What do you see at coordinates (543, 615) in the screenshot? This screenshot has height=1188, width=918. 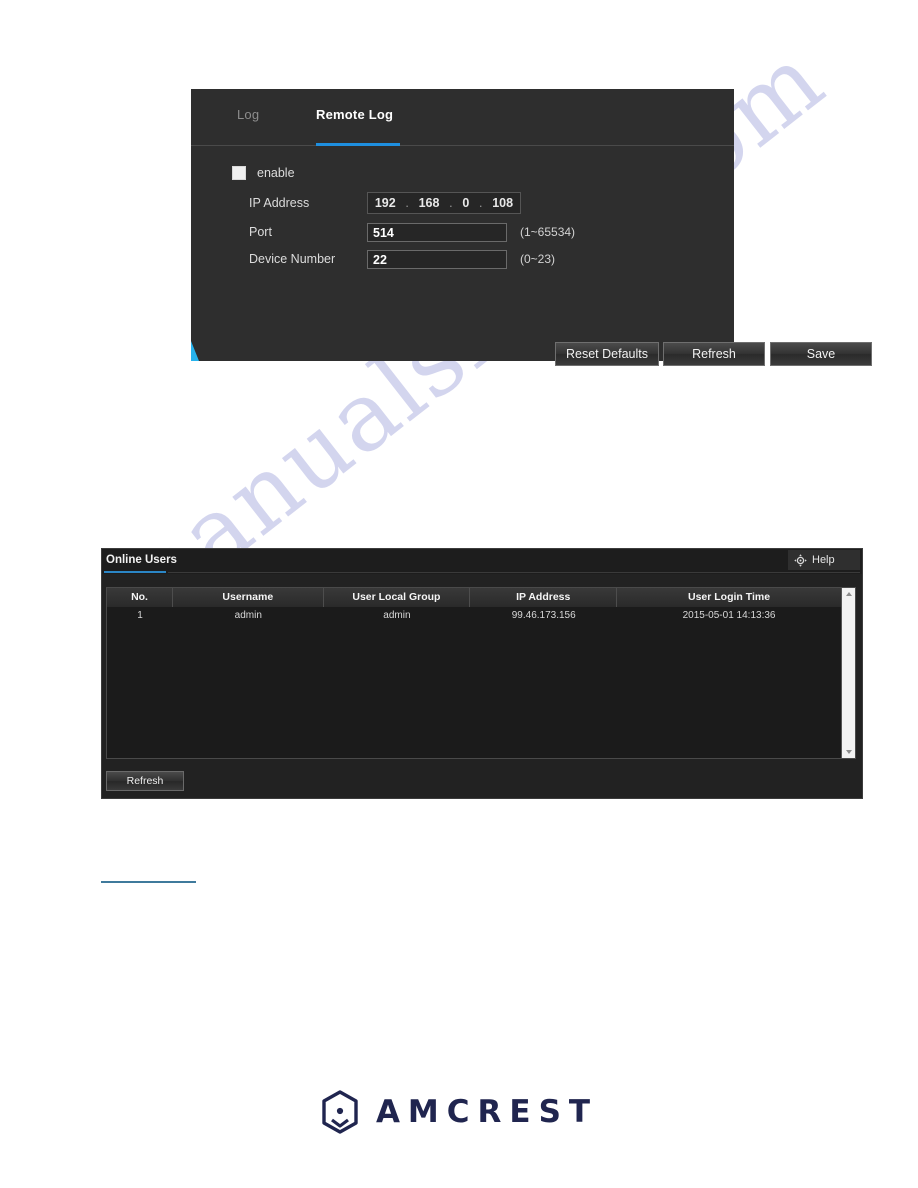 I see `cell-ip-address: 99.46.173.156` at bounding box center [543, 615].